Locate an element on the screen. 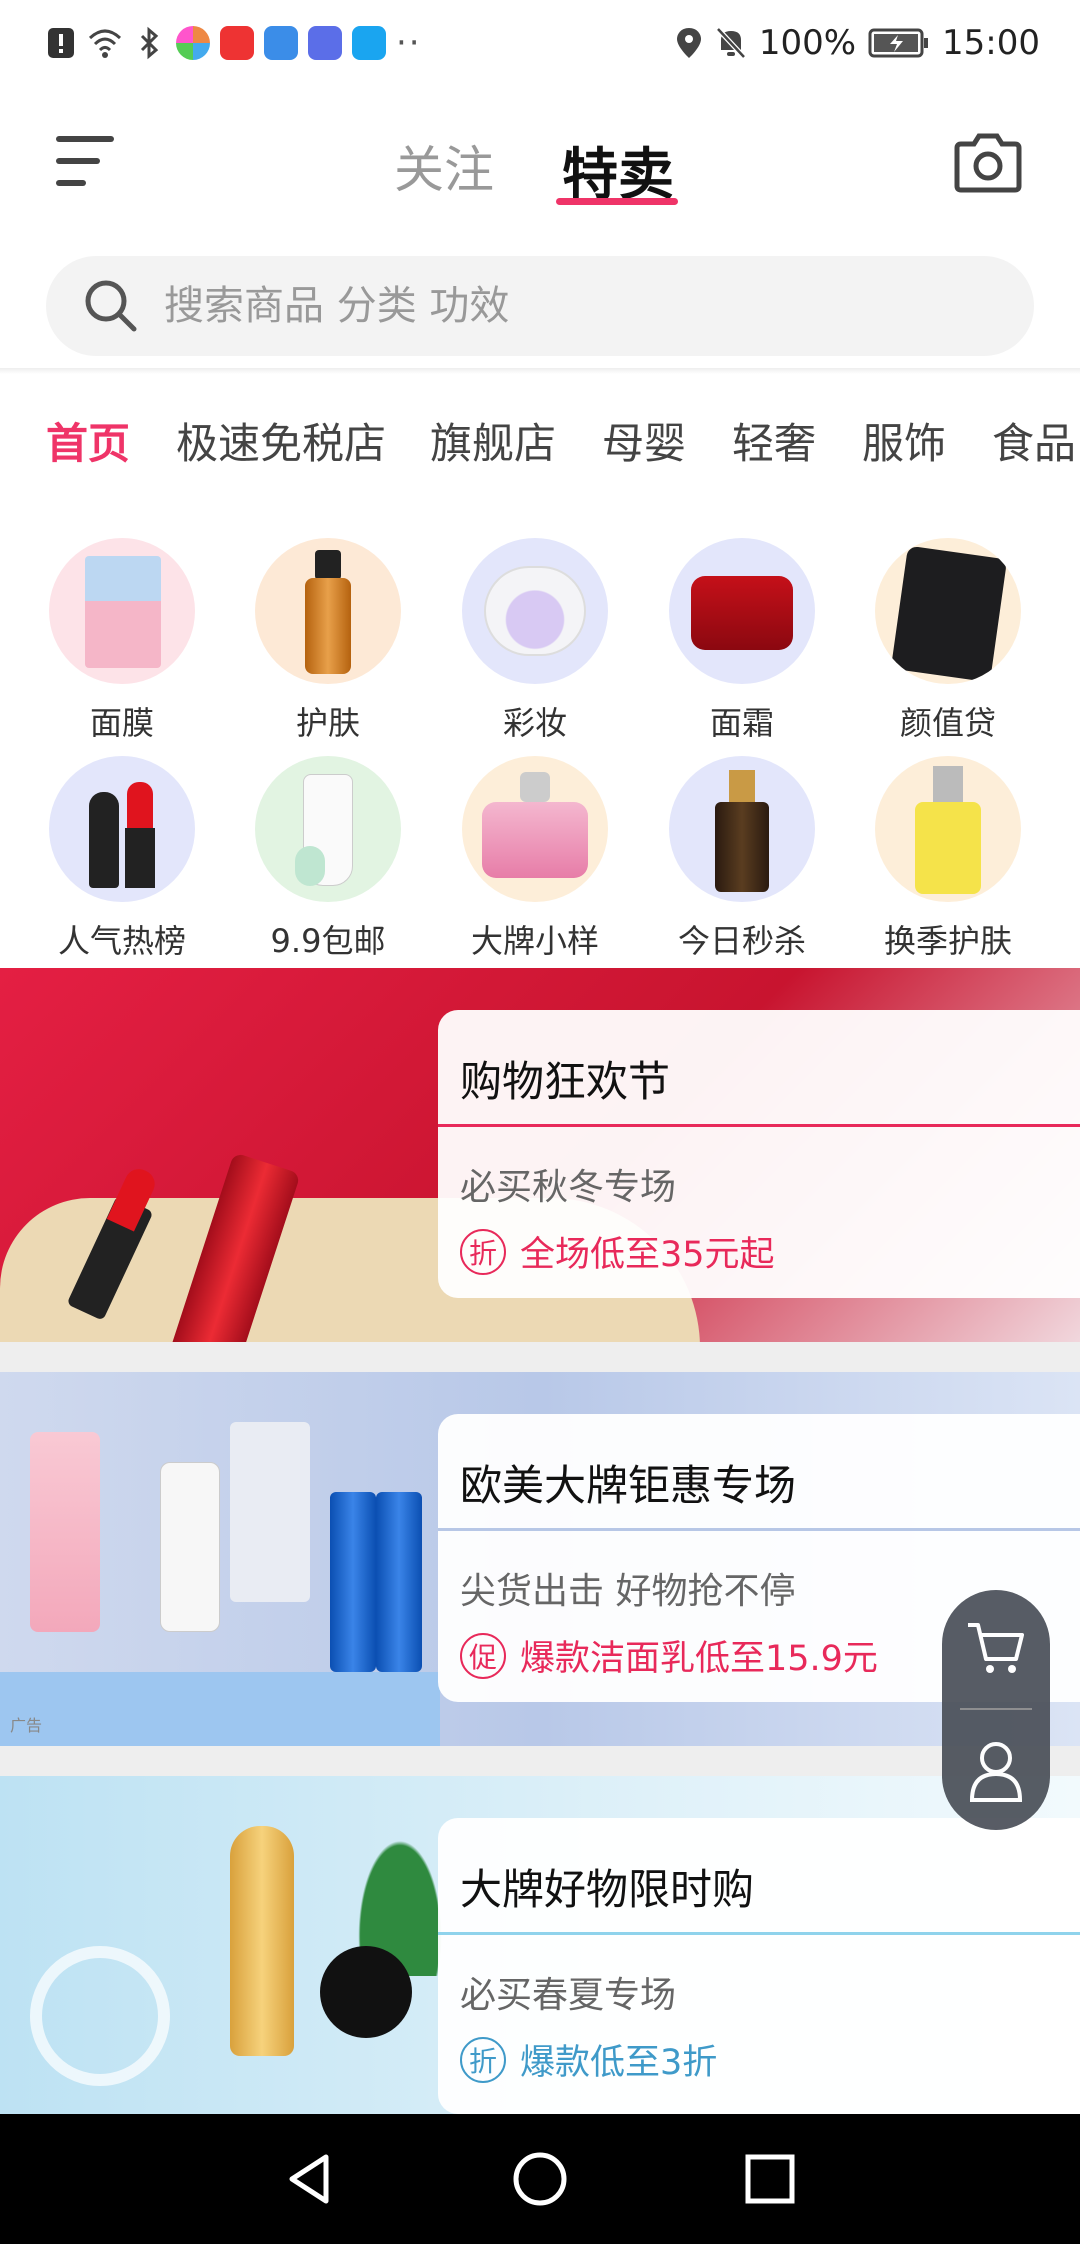 The height and width of the screenshot is (2244, 1080). category-tab-home: 首页 is located at coordinates (88, 440).